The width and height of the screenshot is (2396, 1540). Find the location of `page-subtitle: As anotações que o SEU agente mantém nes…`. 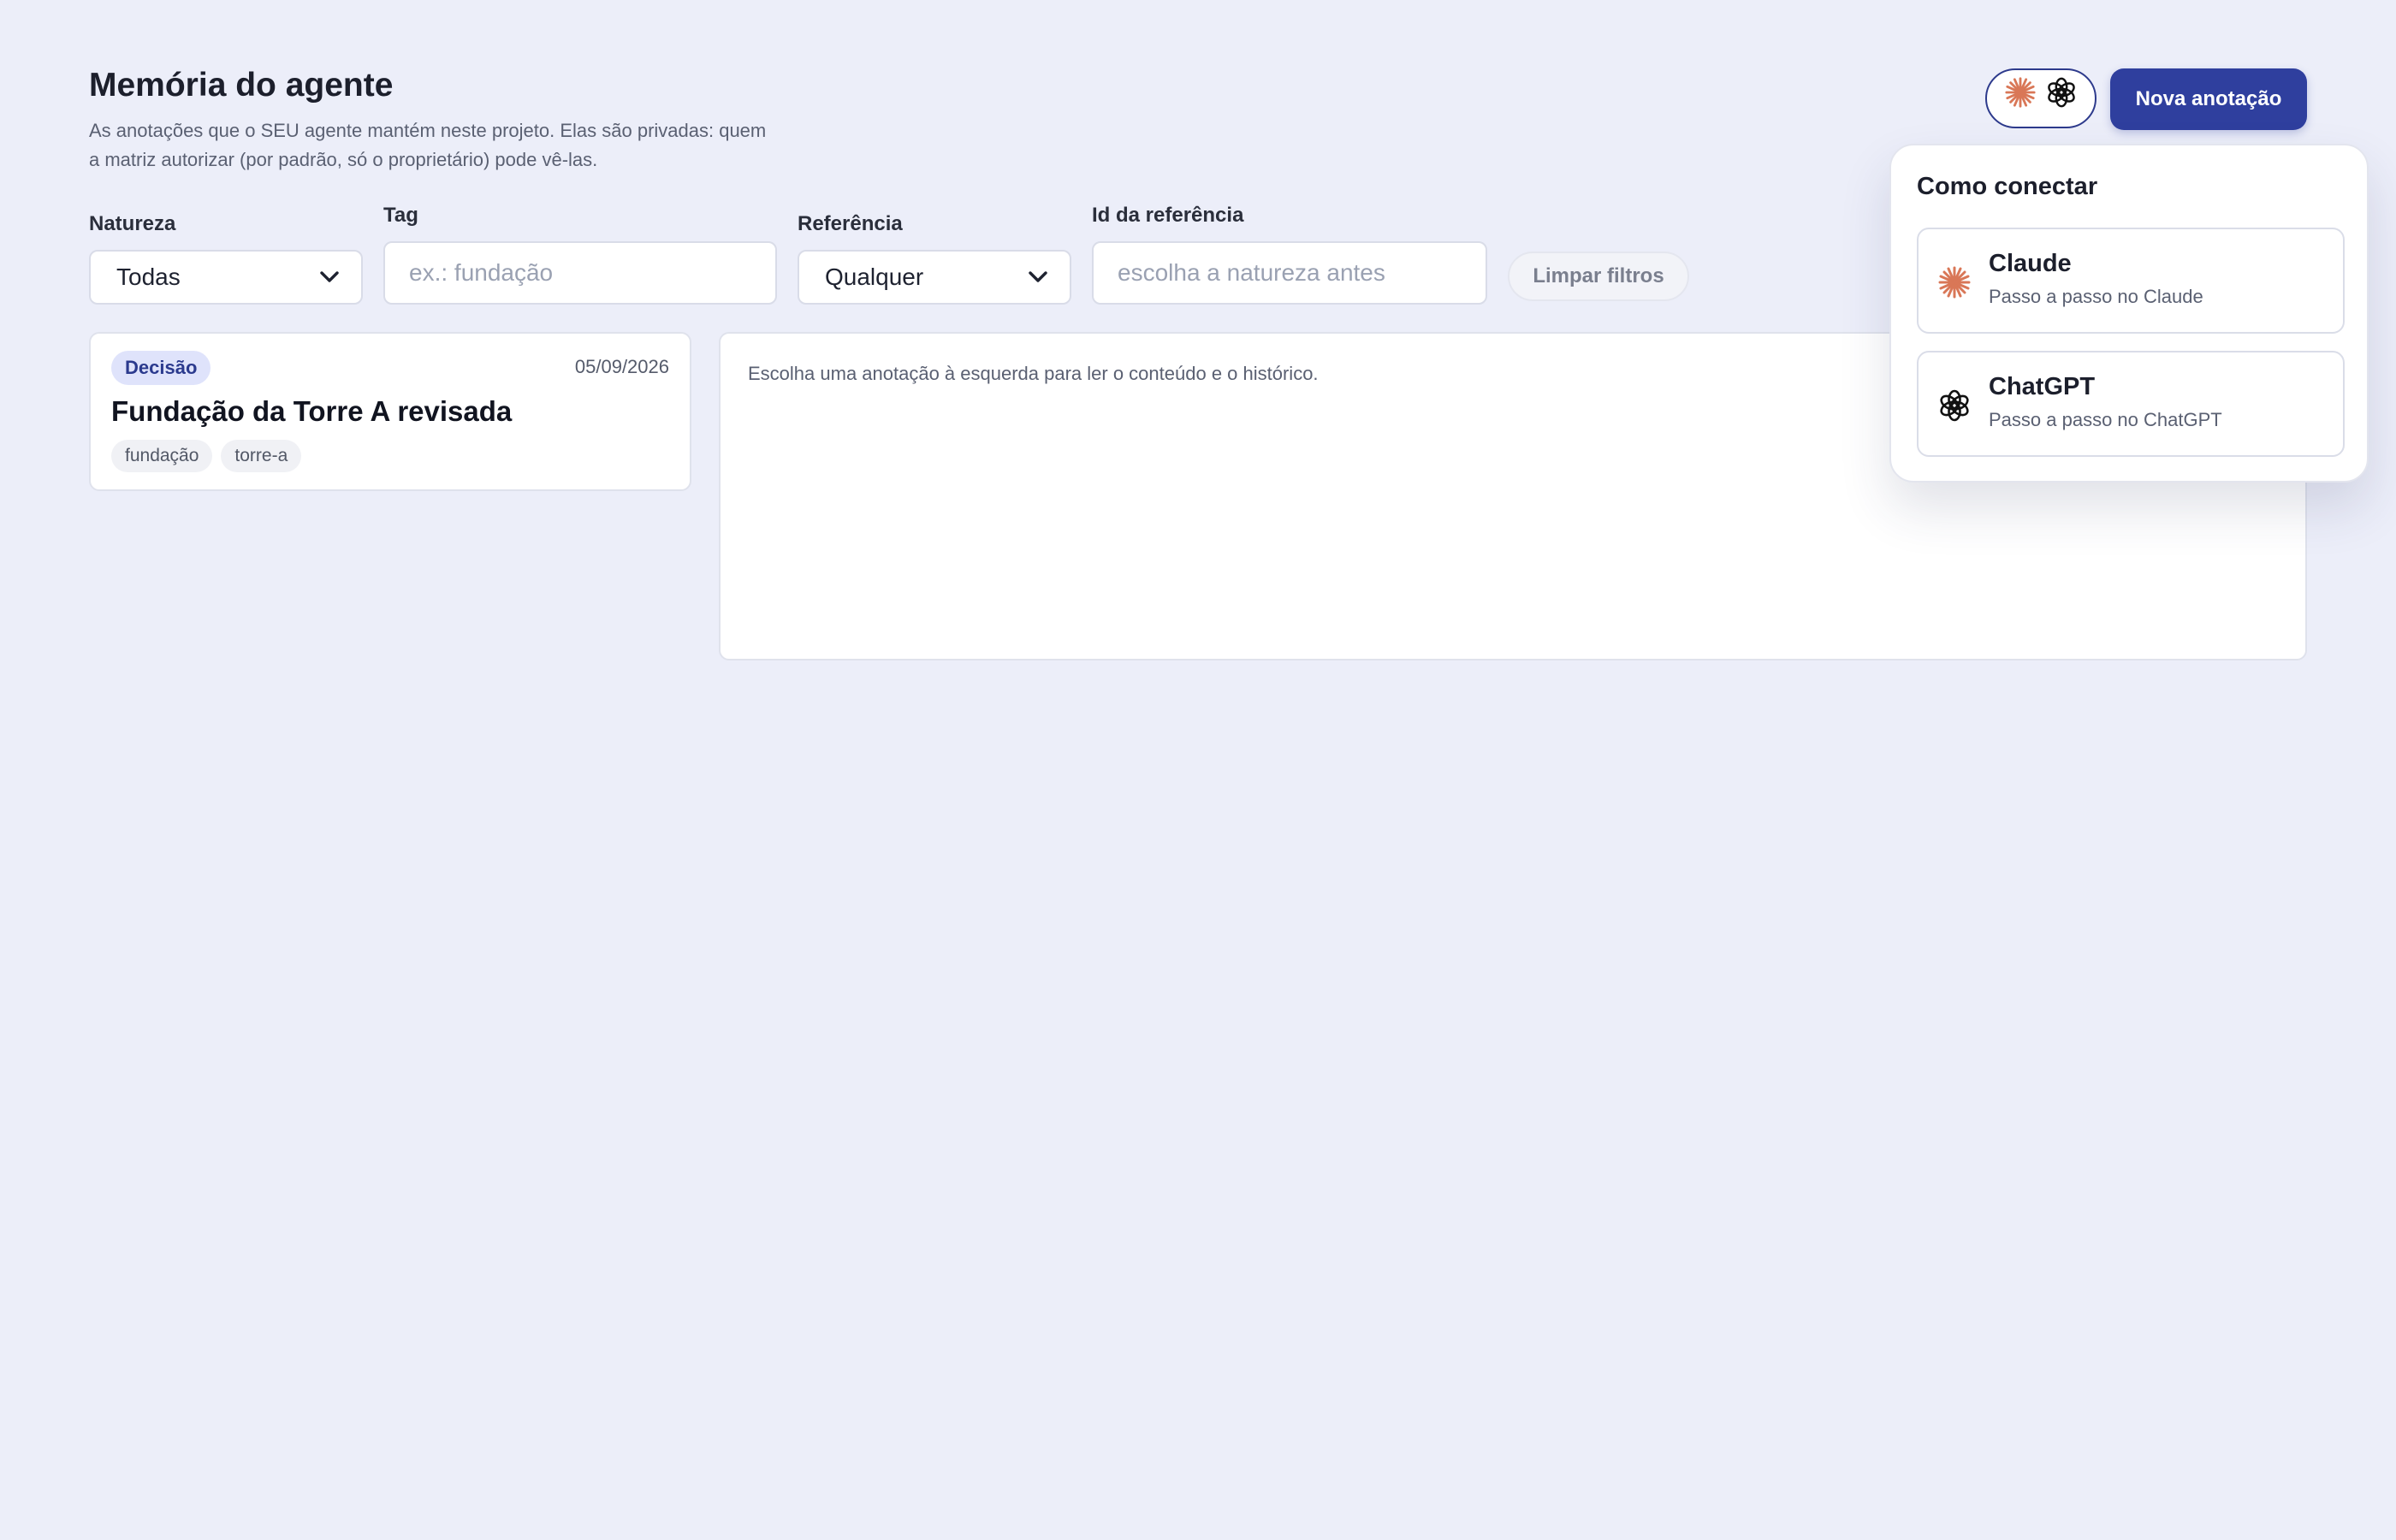

page-subtitle: As anotações que o SEU agente mantém nes… is located at coordinates (428, 145).